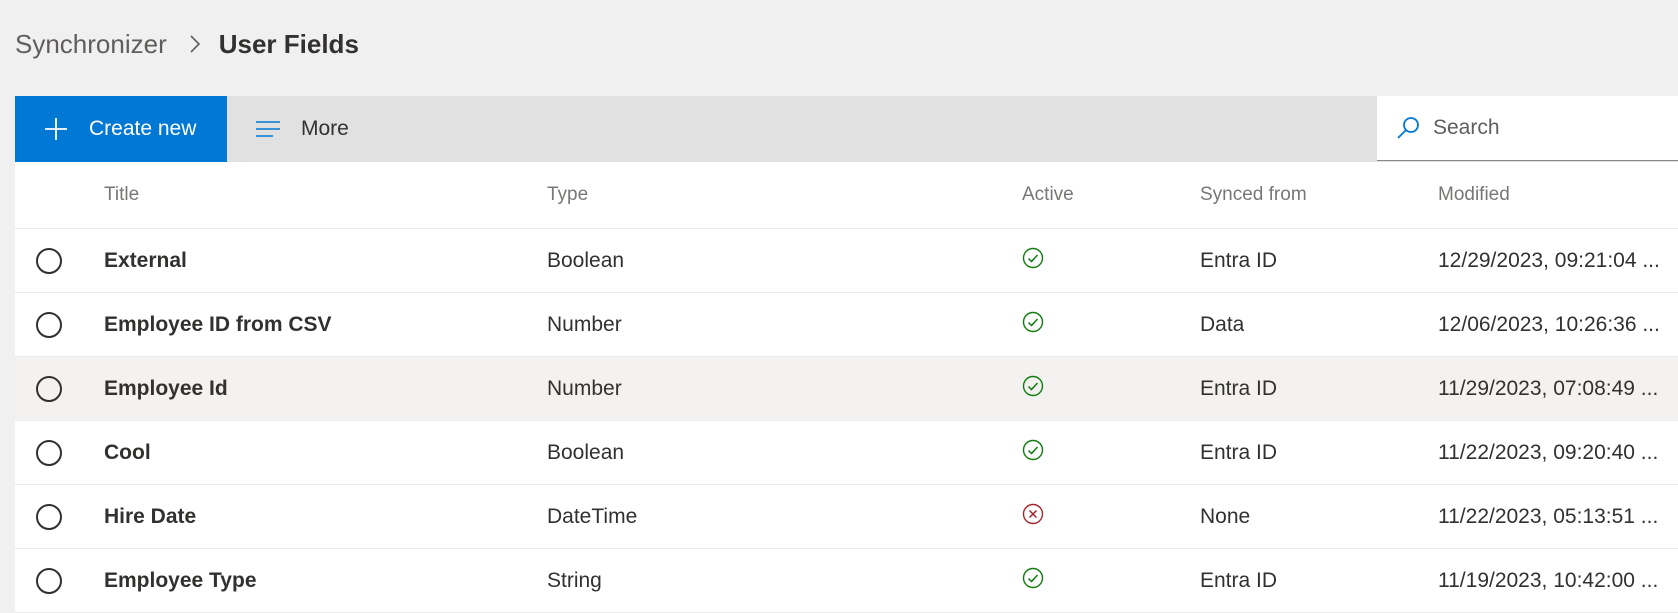 The image size is (1678, 613). Describe the element at coordinates (180, 580) in the screenshot. I see `cell-title: Employee Type` at that location.